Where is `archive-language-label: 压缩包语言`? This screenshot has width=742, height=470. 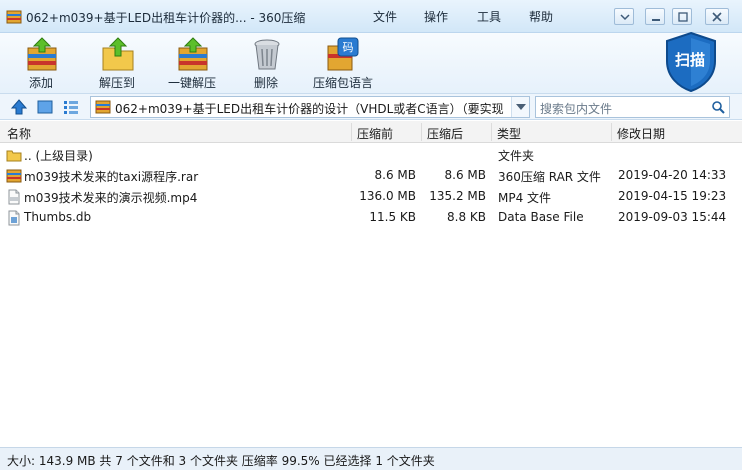
archive-language-label: 压缩包语言 is located at coordinates (343, 83).